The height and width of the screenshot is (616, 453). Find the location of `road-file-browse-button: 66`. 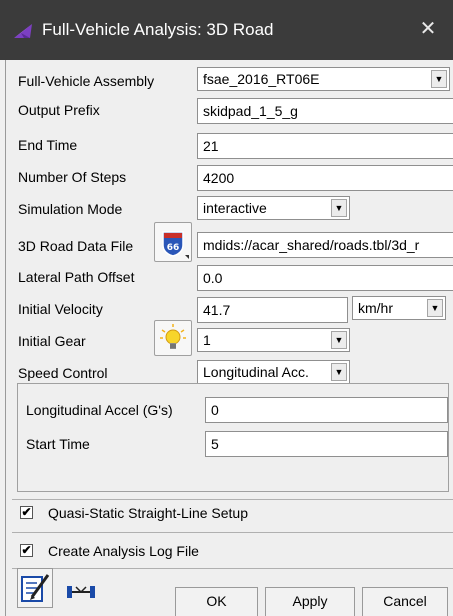

road-file-browse-button: 66 is located at coordinates (173, 242).